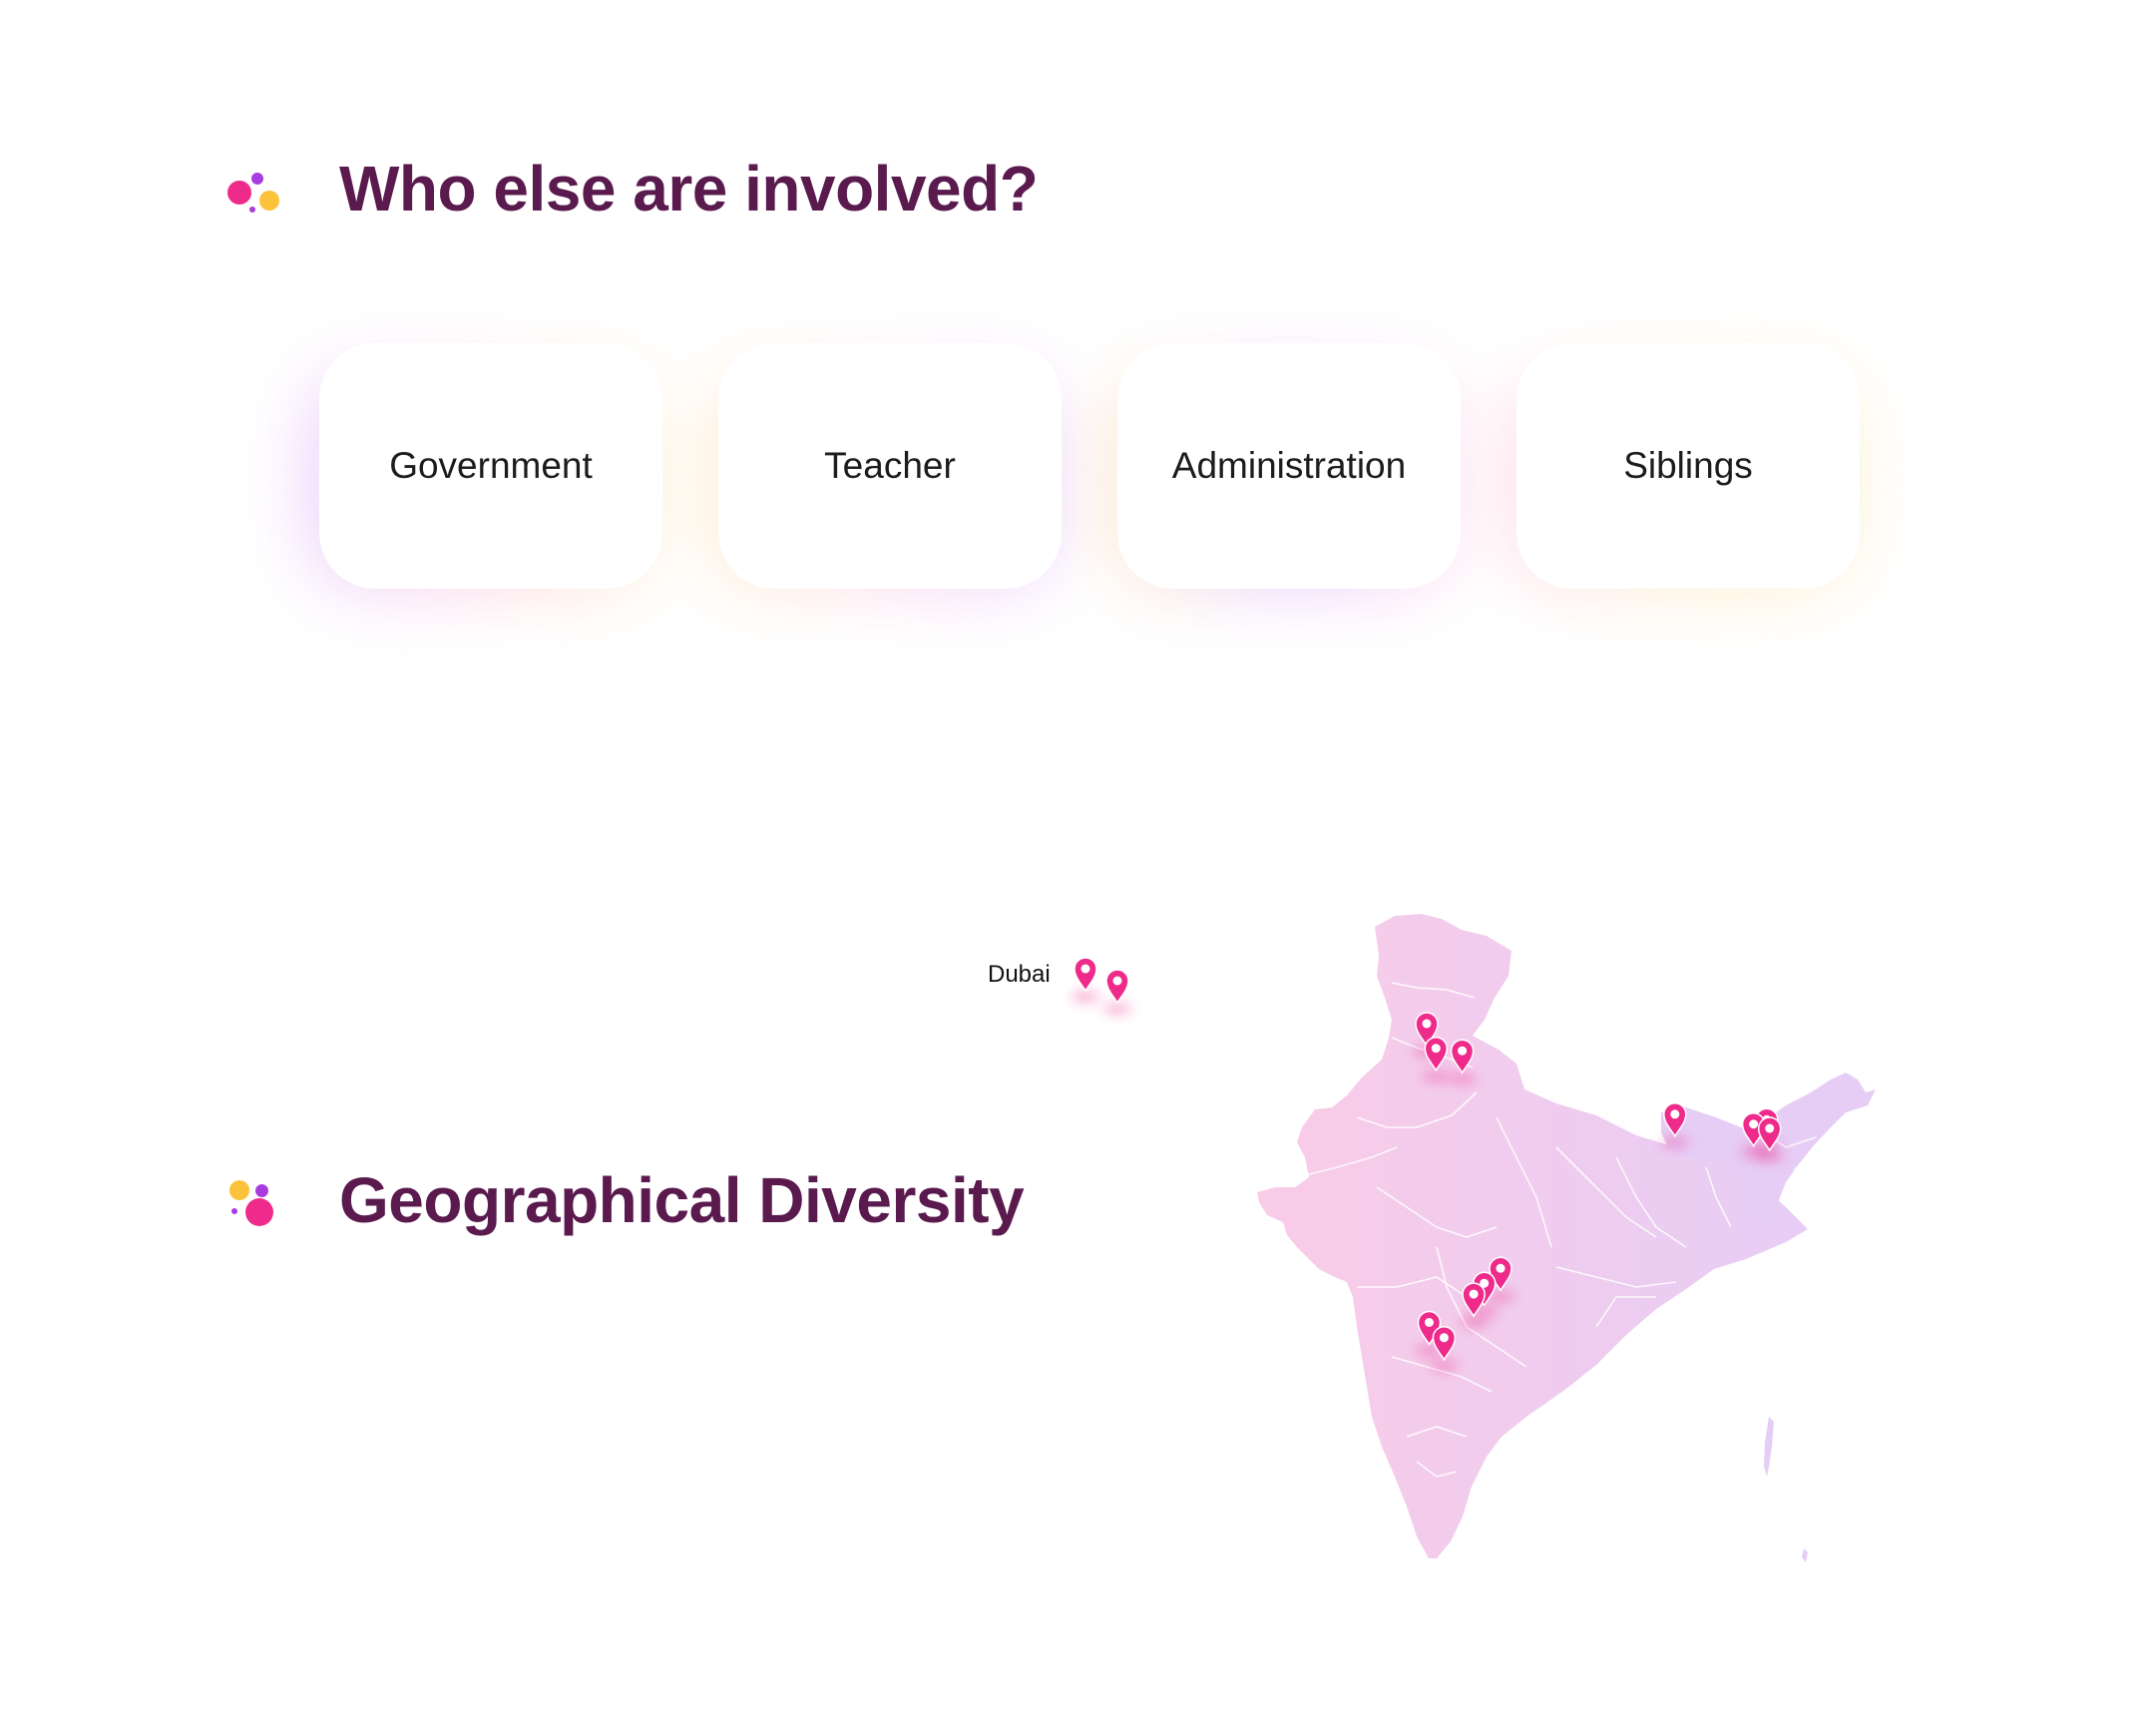 This screenshot has width=2156, height=1732. Describe the element at coordinates (1019, 975) in the screenshot. I see `map-label-dubai: Dubai` at that location.